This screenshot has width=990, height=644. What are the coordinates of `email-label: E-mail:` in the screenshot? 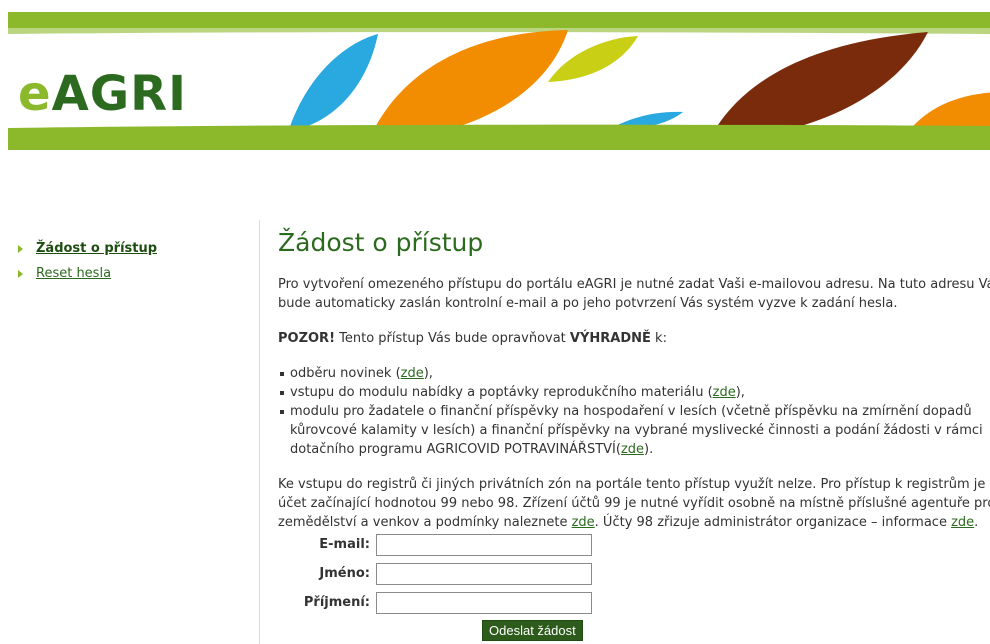 It's located at (344, 544).